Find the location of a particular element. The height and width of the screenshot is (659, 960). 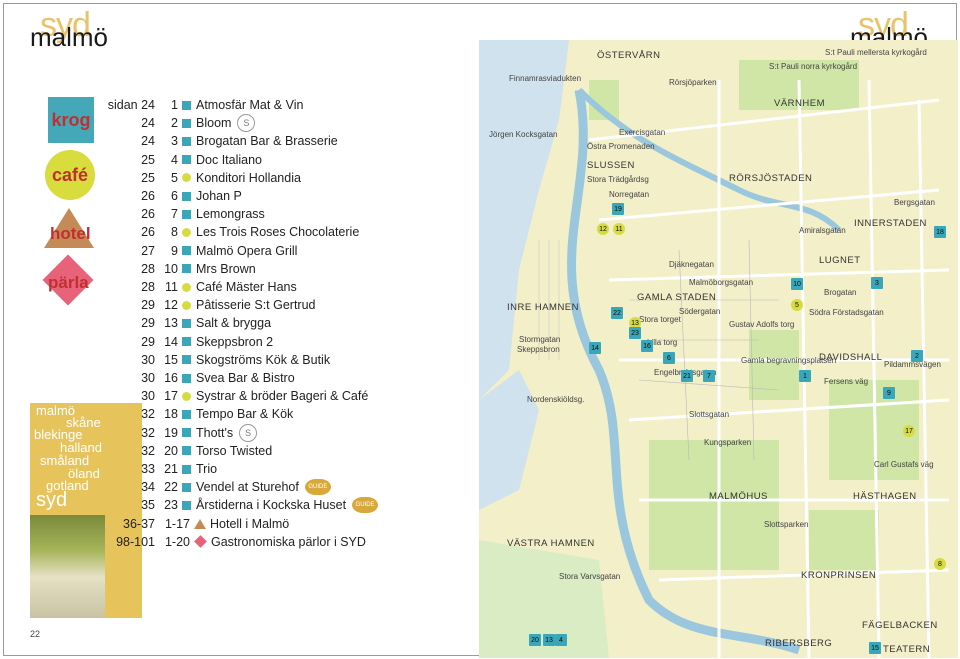

brand-logo-left: syd malmö is located at coordinates (80, 29).